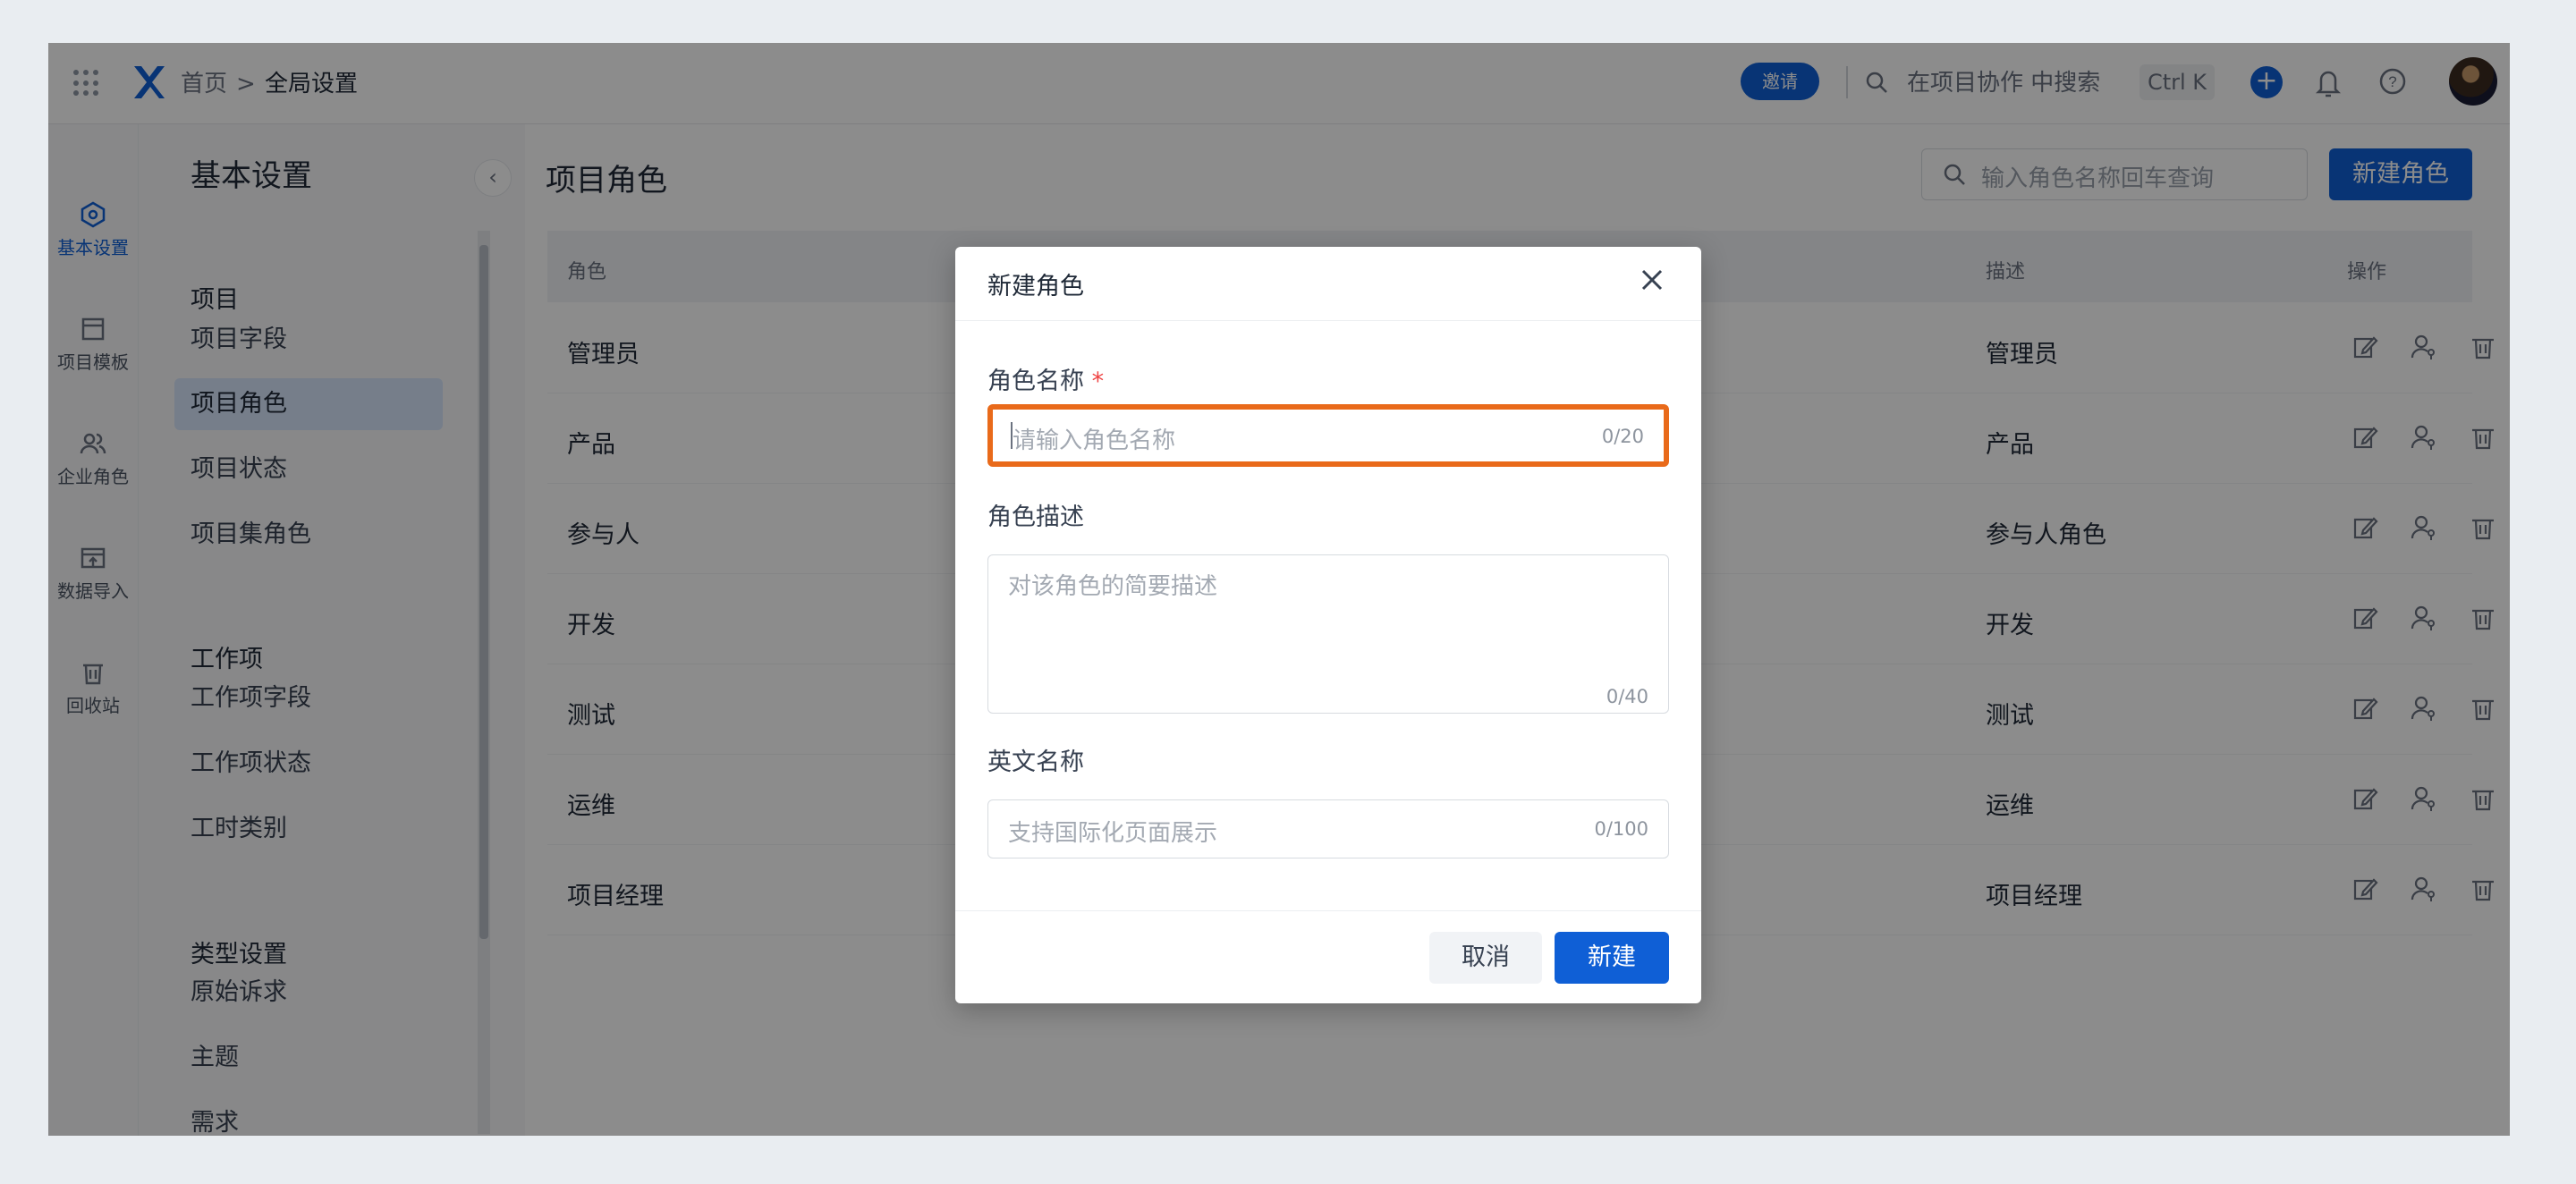 The height and width of the screenshot is (1184, 2576). Describe the element at coordinates (1328, 435) in the screenshot. I see `role-name-input: 请输入角色名称 0/20` at that location.